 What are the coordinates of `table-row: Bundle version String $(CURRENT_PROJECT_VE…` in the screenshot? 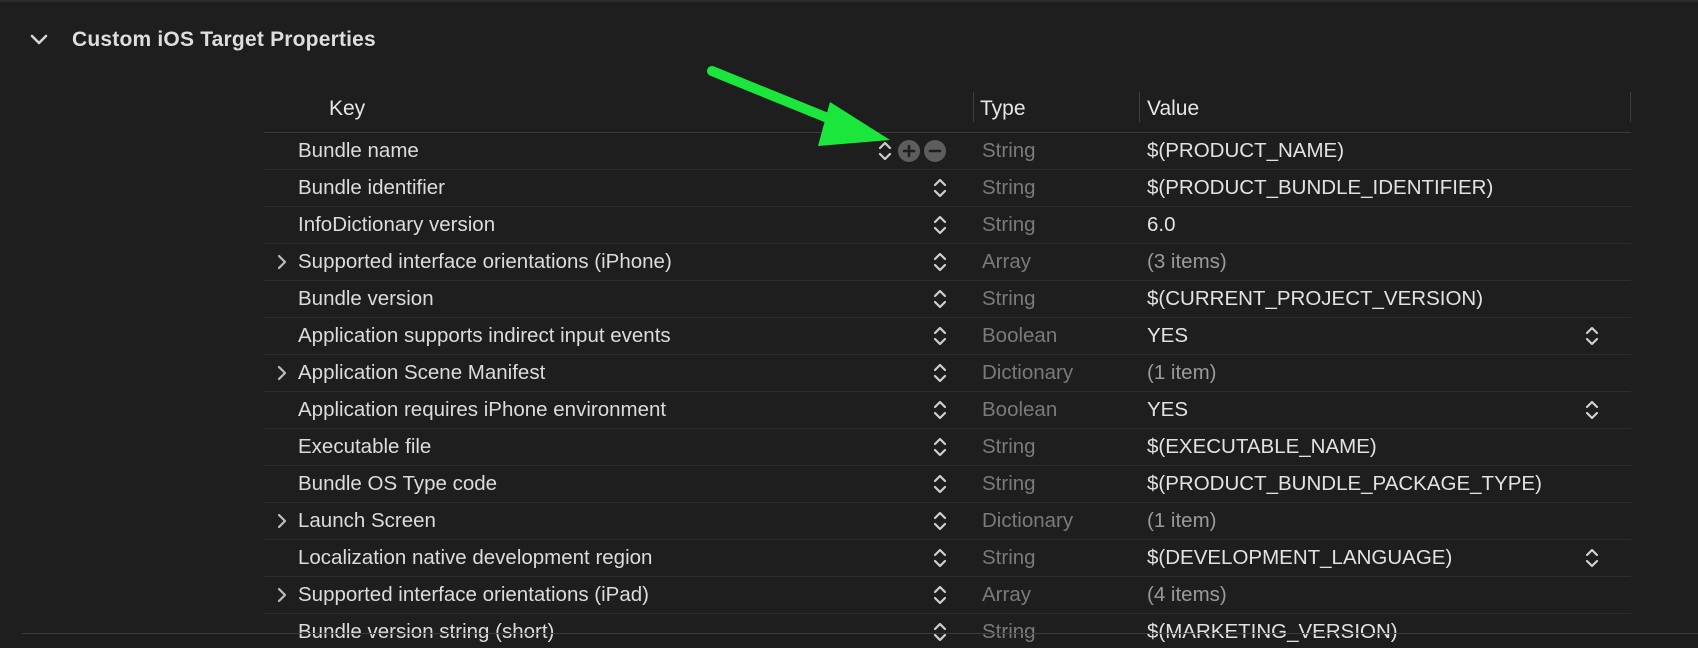 It's located at (947, 299).